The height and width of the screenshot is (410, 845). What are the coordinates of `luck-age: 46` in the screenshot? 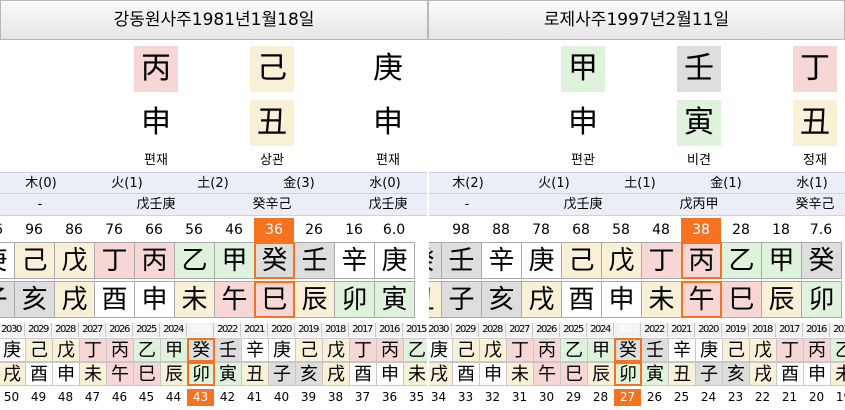 It's located at (234, 230).